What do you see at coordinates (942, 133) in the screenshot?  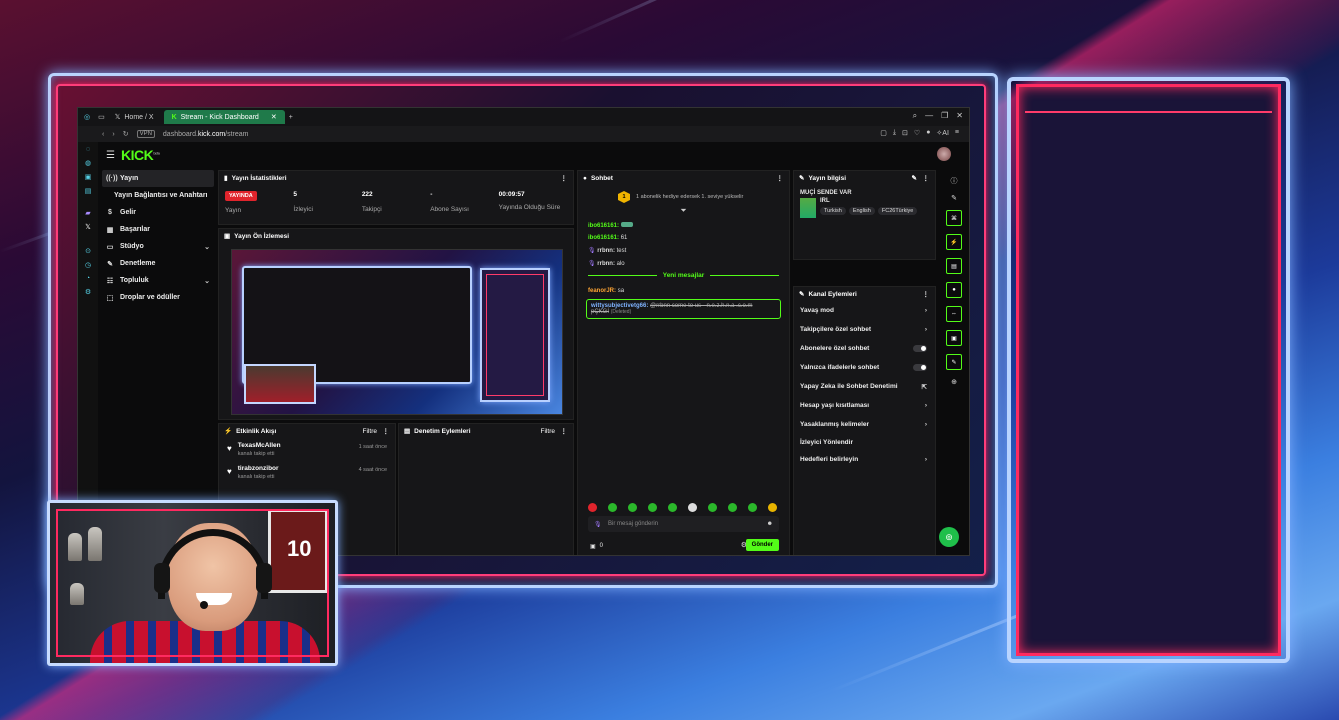 I see `ai-icon: ✧AI` at bounding box center [942, 133].